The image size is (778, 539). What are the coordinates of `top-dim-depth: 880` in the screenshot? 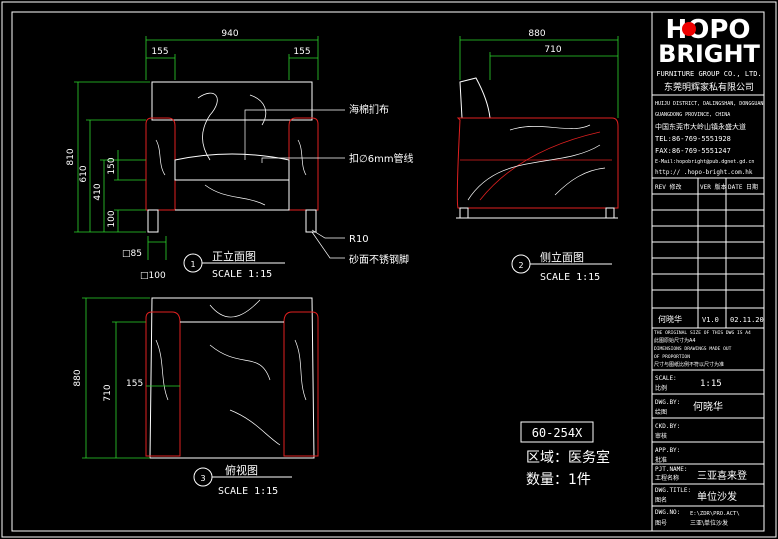 It's located at (78, 377).